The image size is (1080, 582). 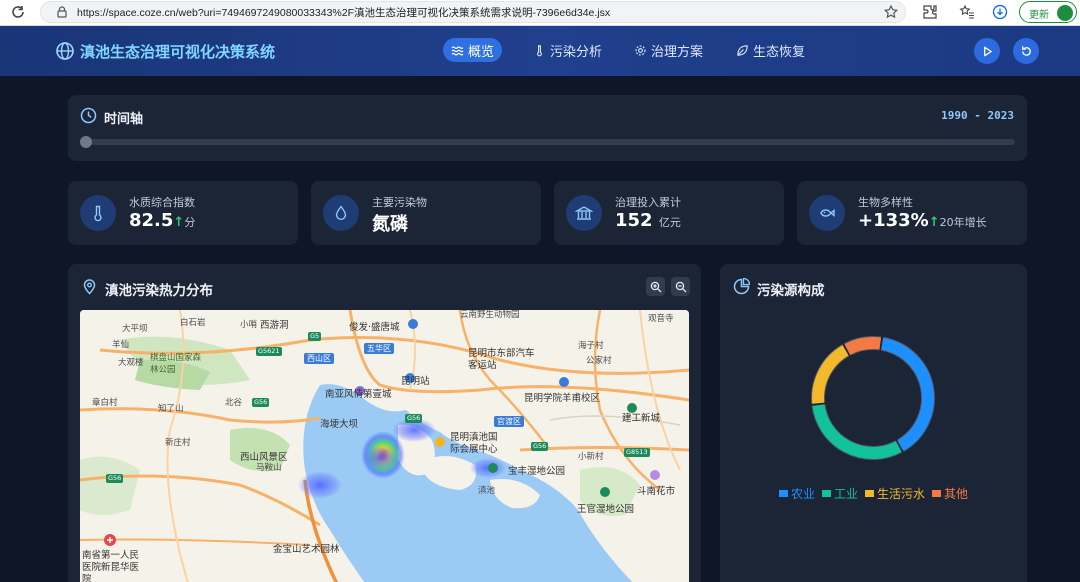 What do you see at coordinates (770, 50) in the screenshot?
I see `nav-ecological-restoration: 生态恢复` at bounding box center [770, 50].